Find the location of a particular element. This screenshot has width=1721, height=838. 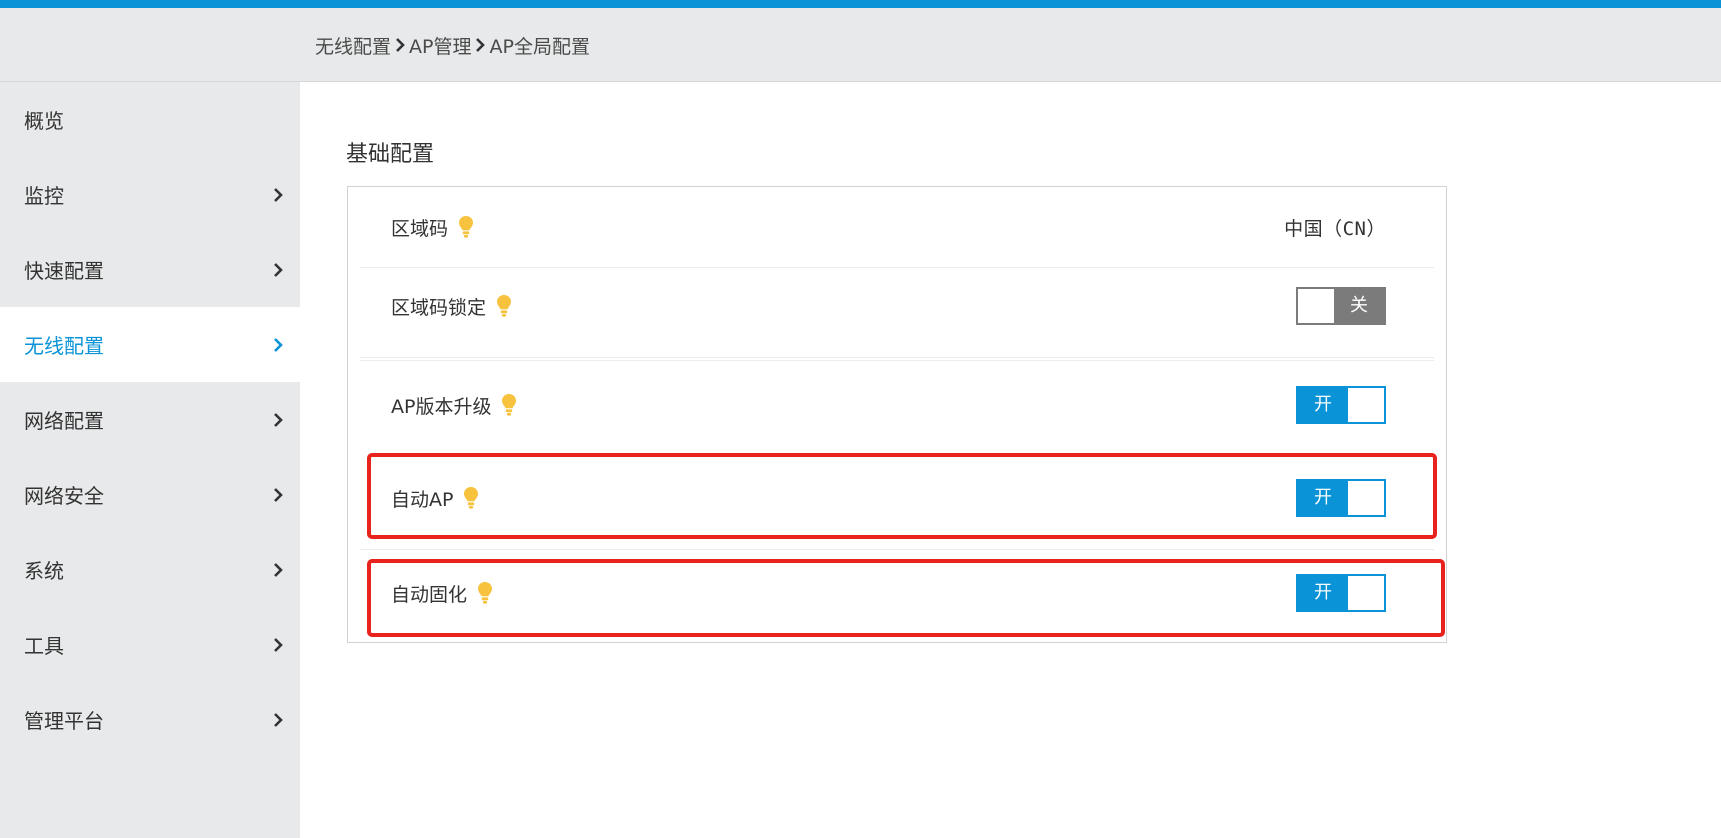

sidebar-item-management-platform: 管理平台 is located at coordinates (150, 719).